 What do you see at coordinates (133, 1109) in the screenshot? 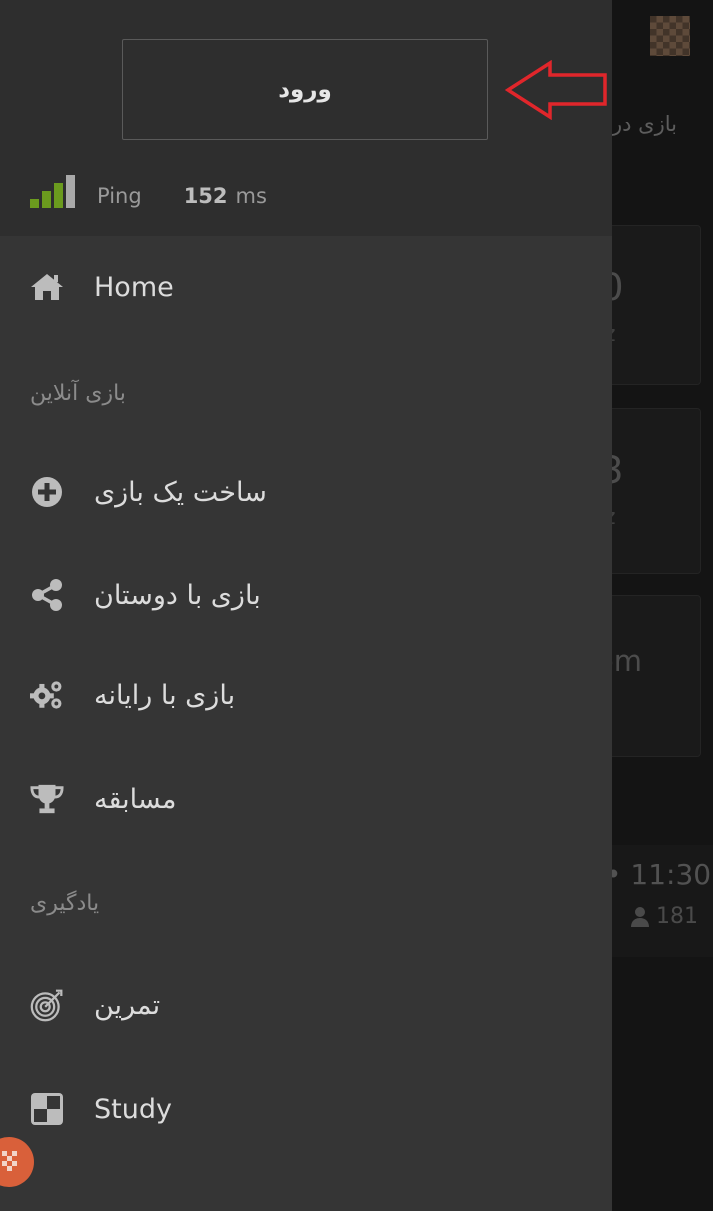
I see `menu-item-label: Study` at bounding box center [133, 1109].